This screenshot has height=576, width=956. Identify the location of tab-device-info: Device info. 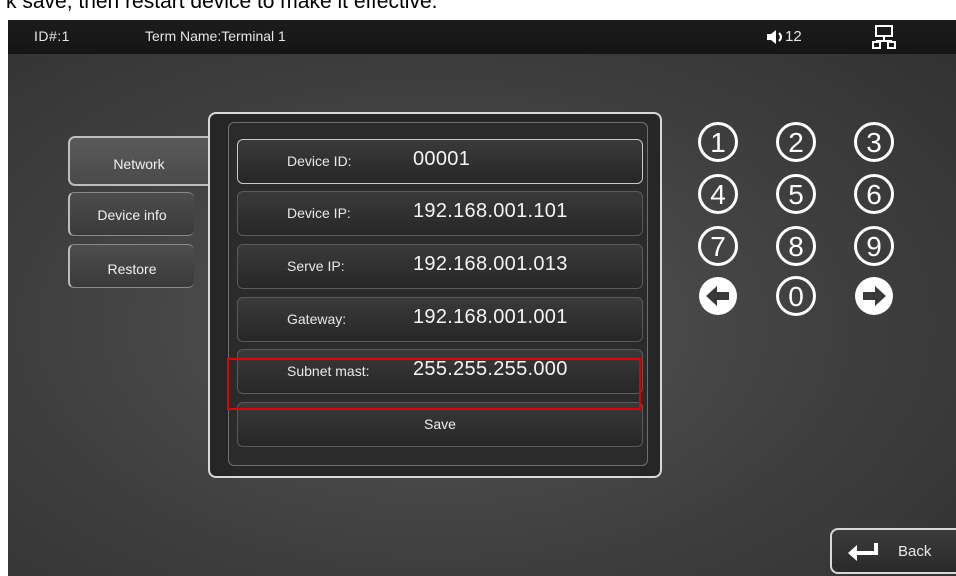
(131, 214).